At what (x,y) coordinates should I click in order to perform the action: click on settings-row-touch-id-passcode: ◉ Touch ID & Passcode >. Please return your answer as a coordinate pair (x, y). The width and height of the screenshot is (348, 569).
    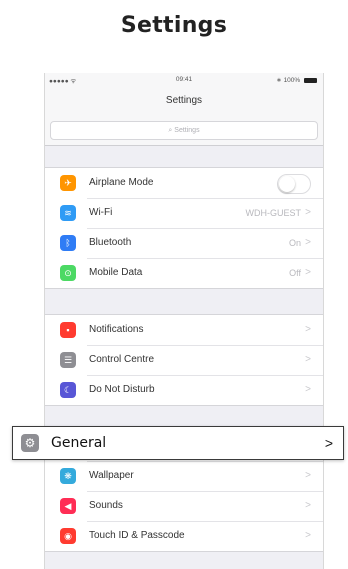
    Looking at the image, I should click on (184, 536).